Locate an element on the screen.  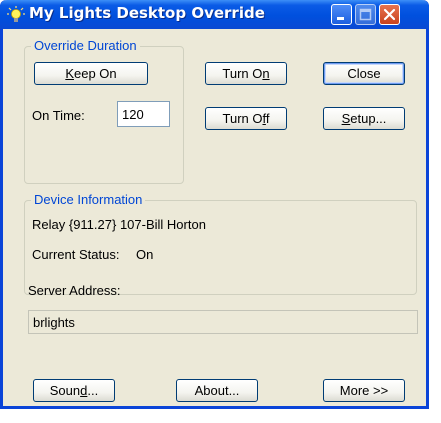
device-information-legend: Device Information is located at coordinates (88, 199).